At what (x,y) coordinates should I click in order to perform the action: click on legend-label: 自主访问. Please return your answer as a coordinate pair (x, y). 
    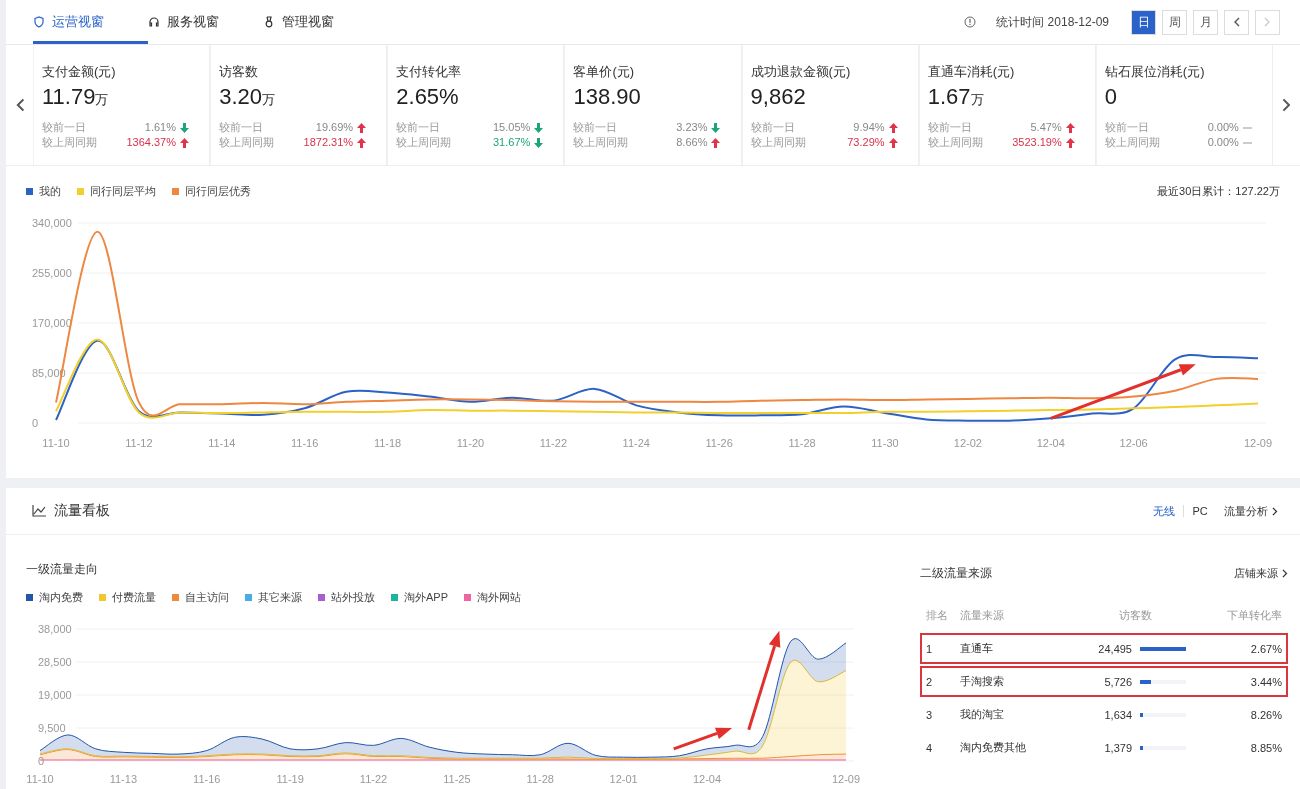
    Looking at the image, I should click on (207, 597).